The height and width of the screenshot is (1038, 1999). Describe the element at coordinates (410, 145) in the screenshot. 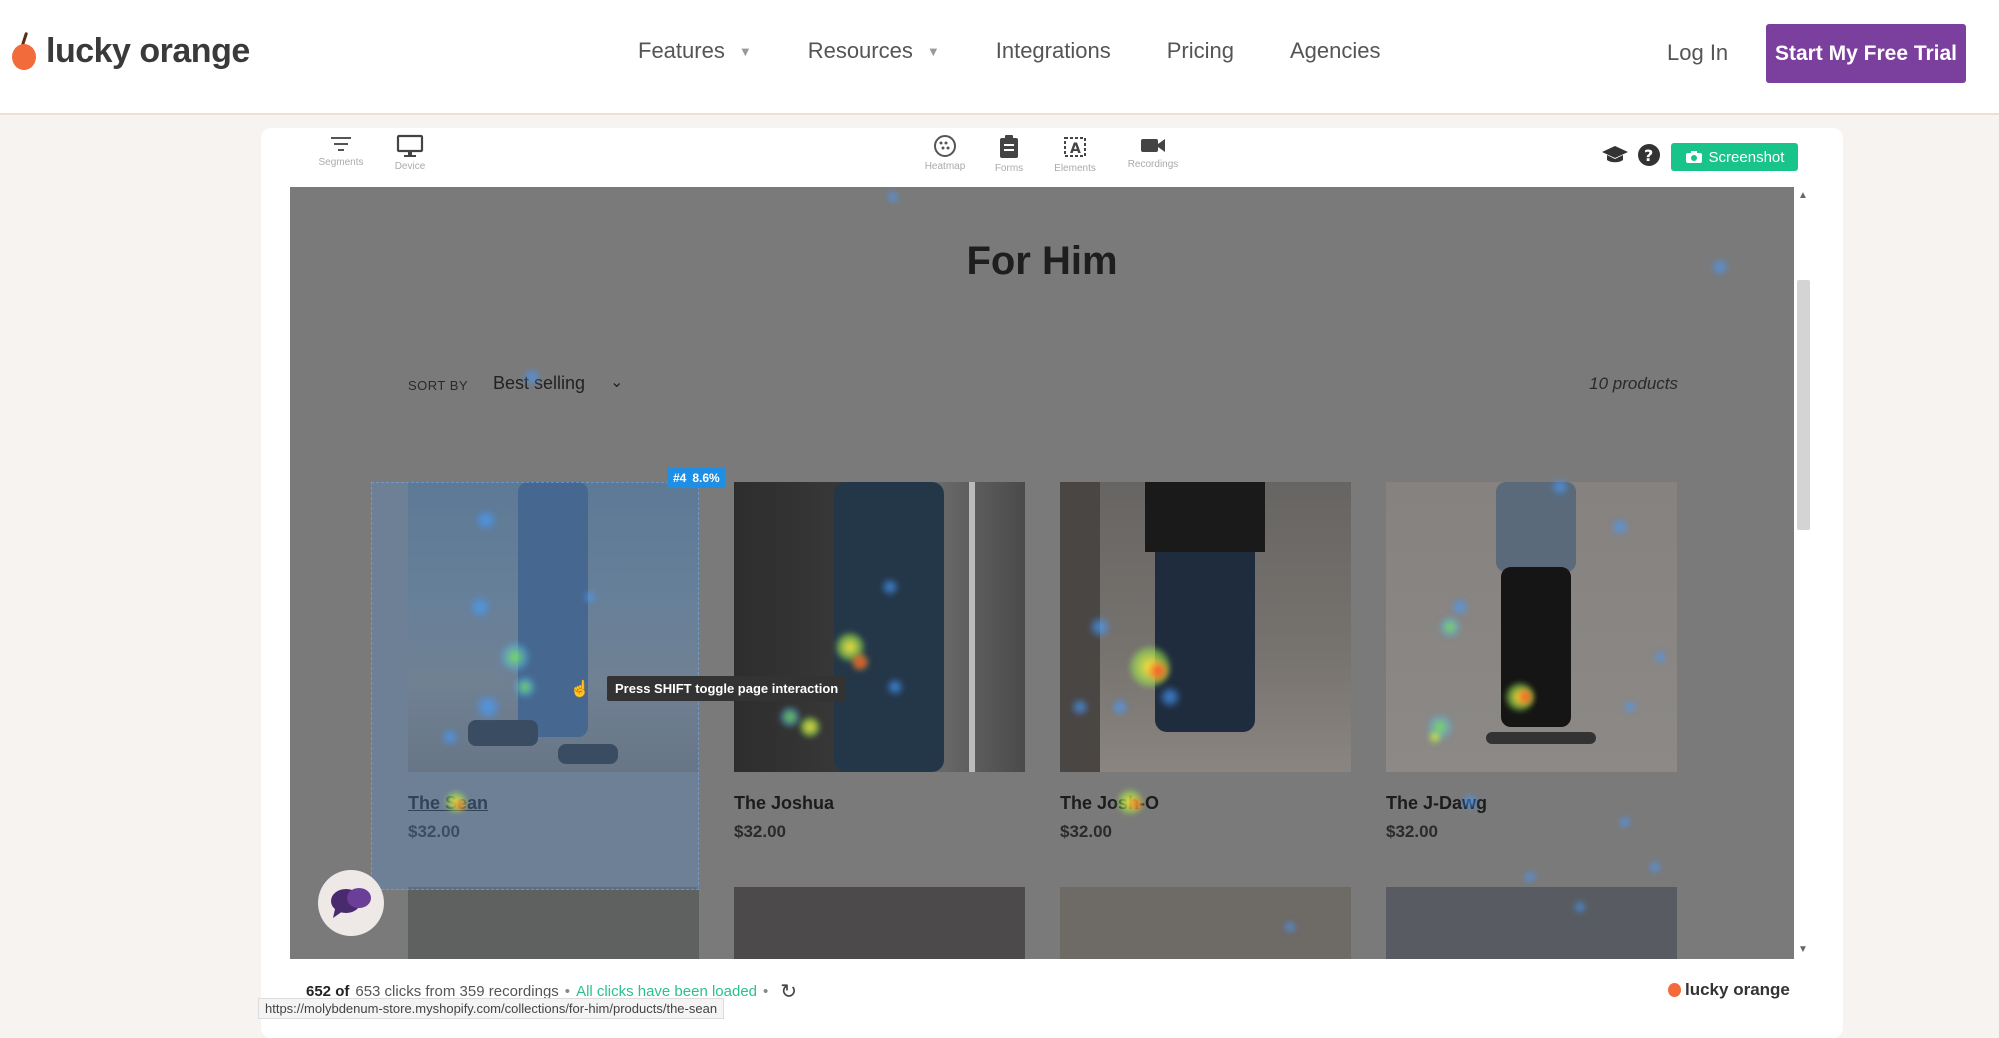

I see `monitor-icon` at that location.